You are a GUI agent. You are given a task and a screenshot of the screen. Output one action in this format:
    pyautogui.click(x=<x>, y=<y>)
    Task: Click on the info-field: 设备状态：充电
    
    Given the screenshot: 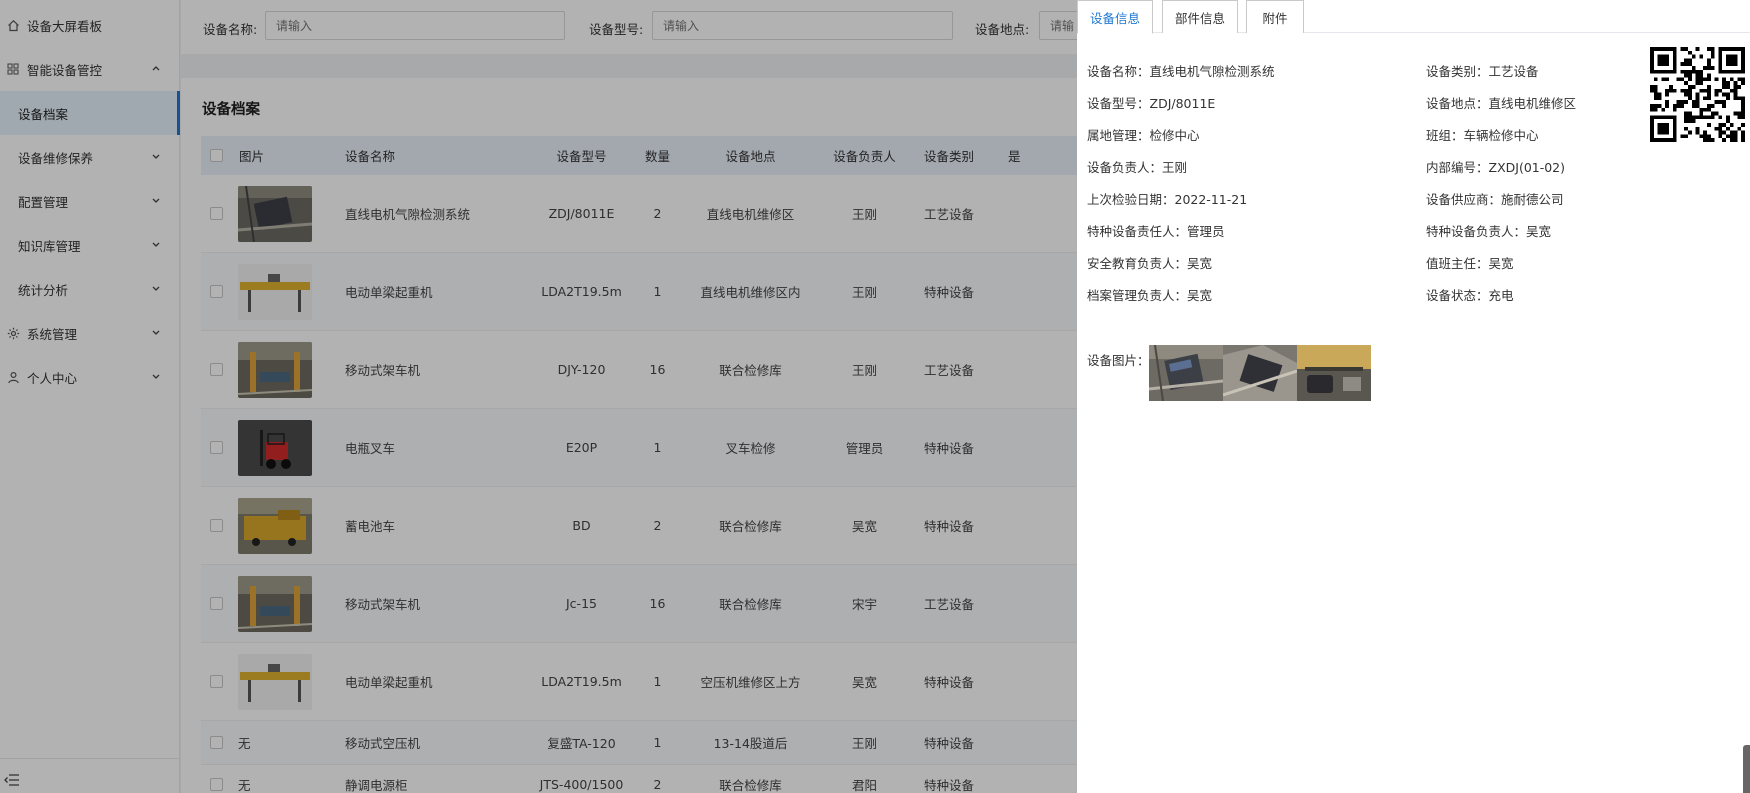 What is the action you would take?
    pyautogui.click(x=1470, y=295)
    